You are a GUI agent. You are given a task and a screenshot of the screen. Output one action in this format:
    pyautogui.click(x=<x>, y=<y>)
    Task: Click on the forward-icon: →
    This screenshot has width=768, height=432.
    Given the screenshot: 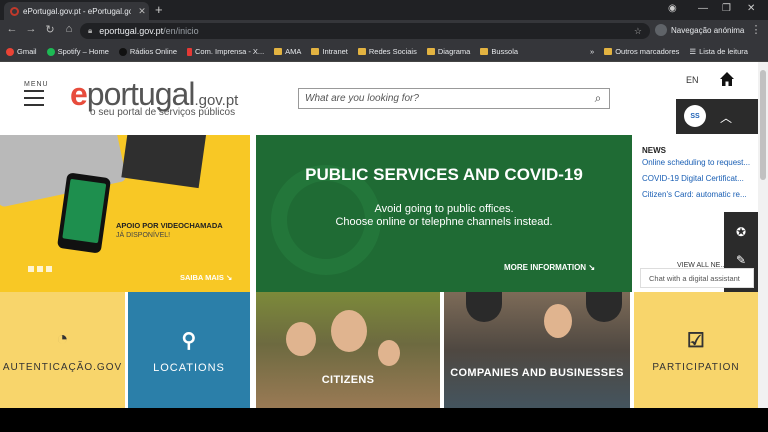 What is the action you would take?
    pyautogui.click(x=31, y=29)
    